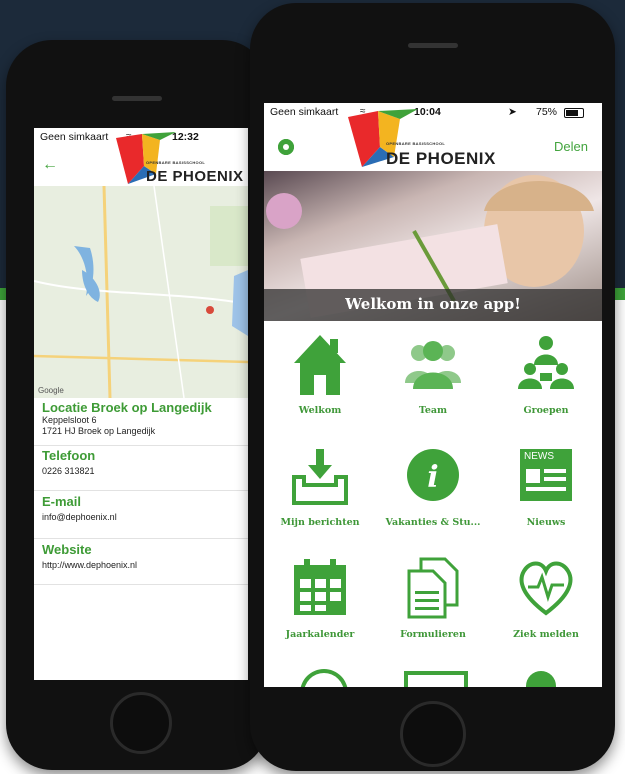 The height and width of the screenshot is (774, 625). What do you see at coordinates (433, 410) in the screenshot?
I see `tile-label: Team` at bounding box center [433, 410].